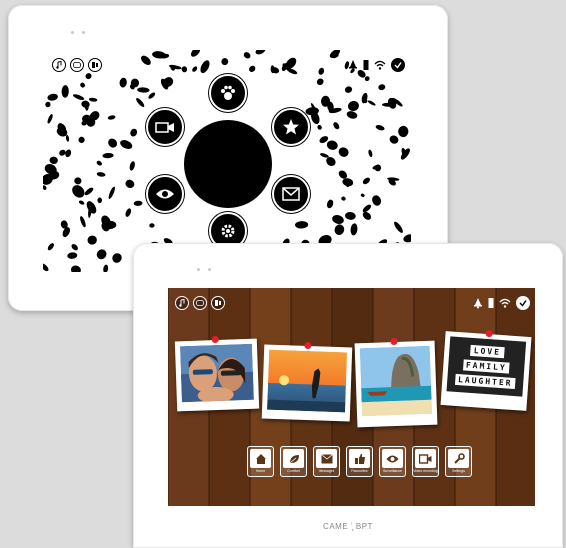 Image resolution: width=566 pixels, height=548 pixels. Describe the element at coordinates (425, 471) in the screenshot. I see `dock-label: Video recording` at that location.